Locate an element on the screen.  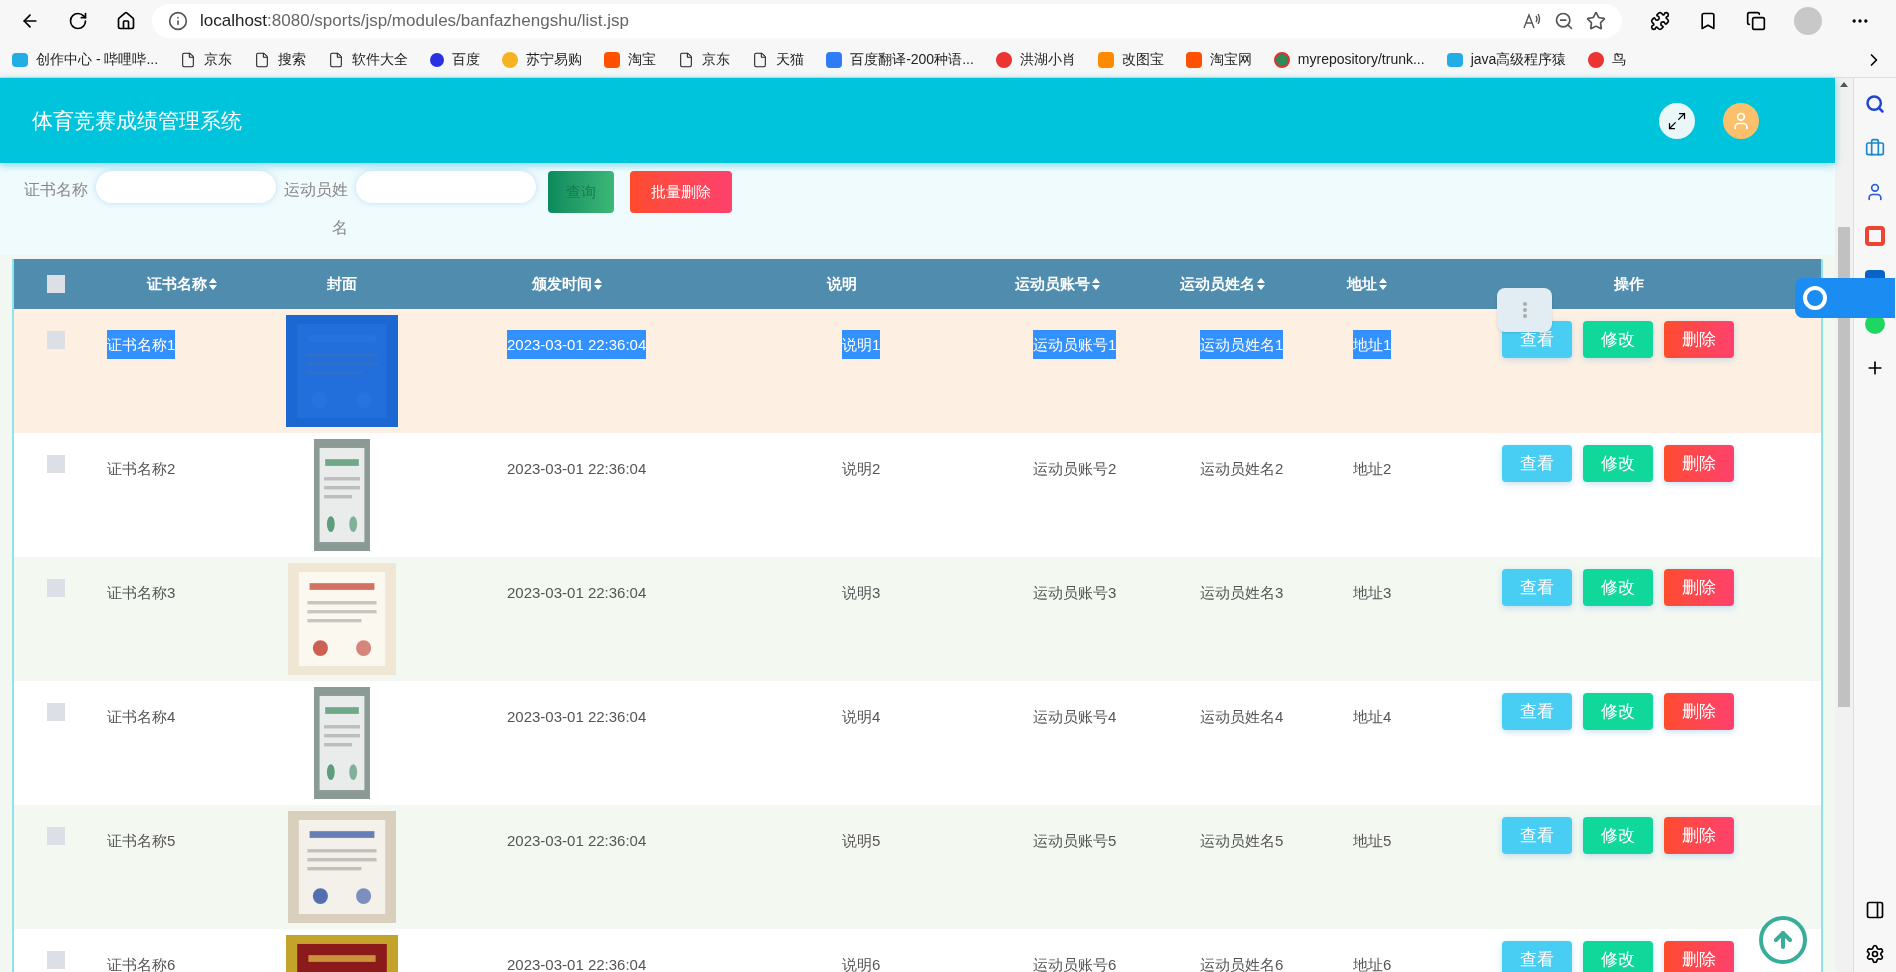
field-label: 运动员姓名 is located at coordinates (316, 209).